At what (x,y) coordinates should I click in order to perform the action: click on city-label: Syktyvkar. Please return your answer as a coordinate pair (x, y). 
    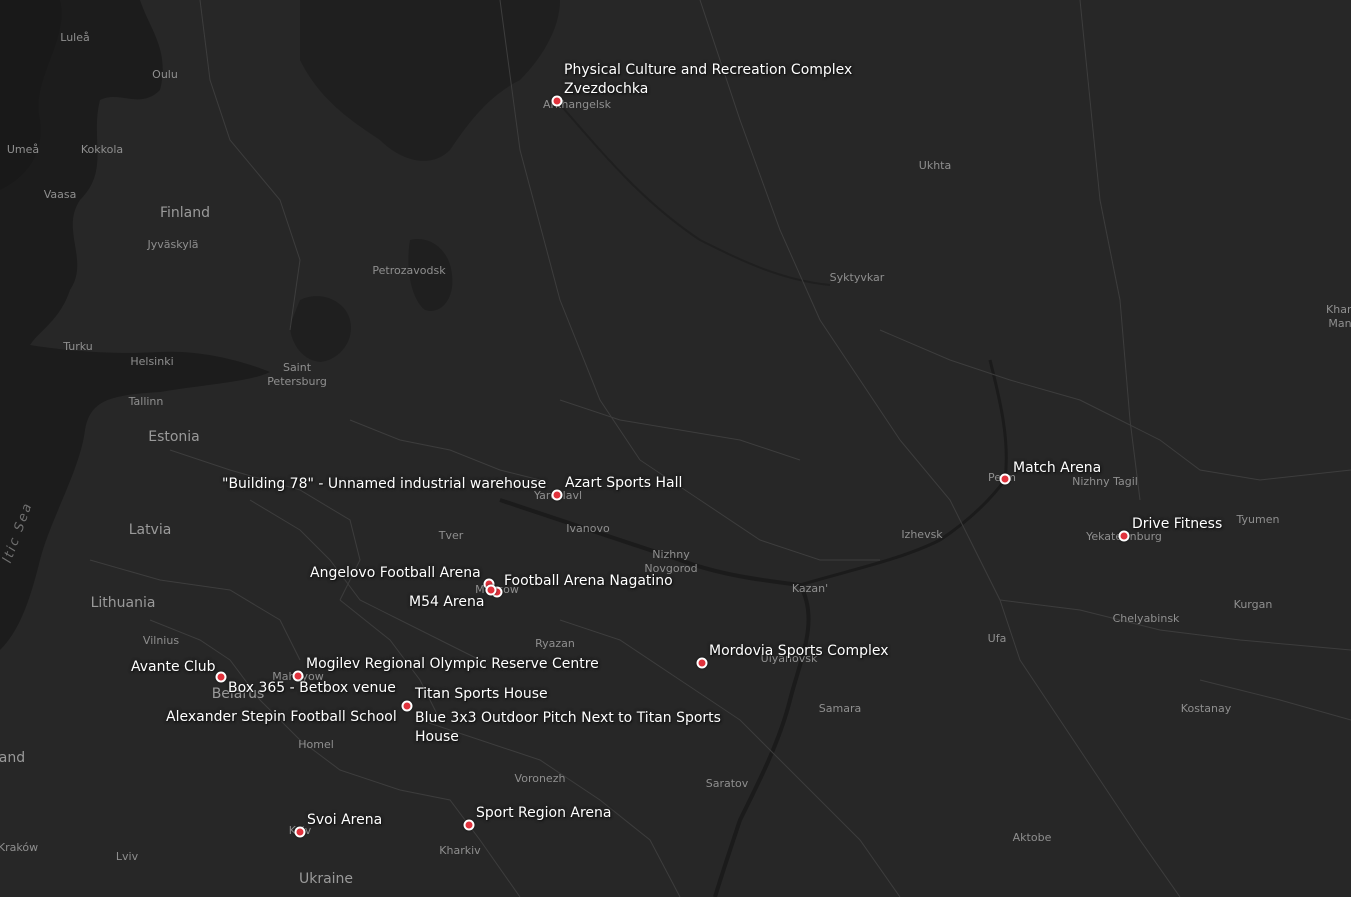
    Looking at the image, I should click on (857, 277).